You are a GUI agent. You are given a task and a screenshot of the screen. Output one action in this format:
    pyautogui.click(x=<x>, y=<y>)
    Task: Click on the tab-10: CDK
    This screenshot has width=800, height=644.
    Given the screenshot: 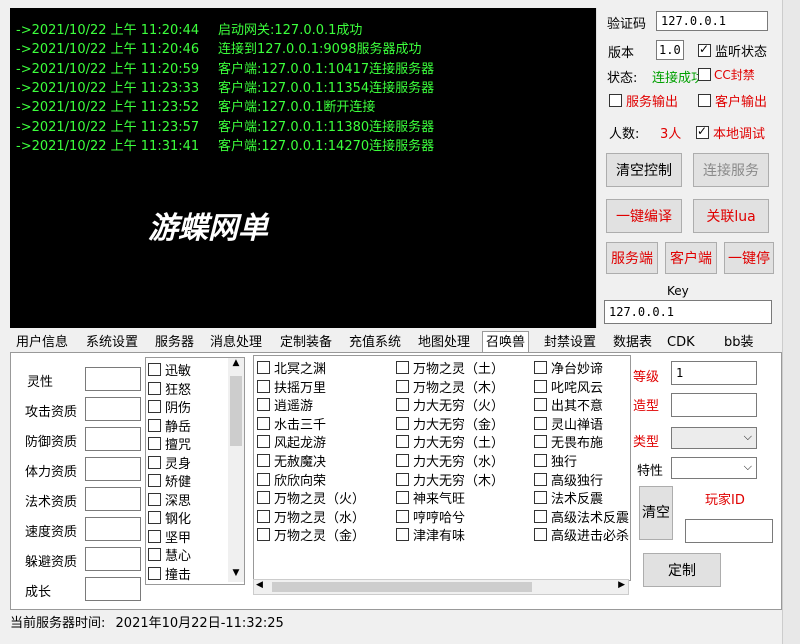 What is the action you would take?
    pyautogui.click(x=681, y=343)
    